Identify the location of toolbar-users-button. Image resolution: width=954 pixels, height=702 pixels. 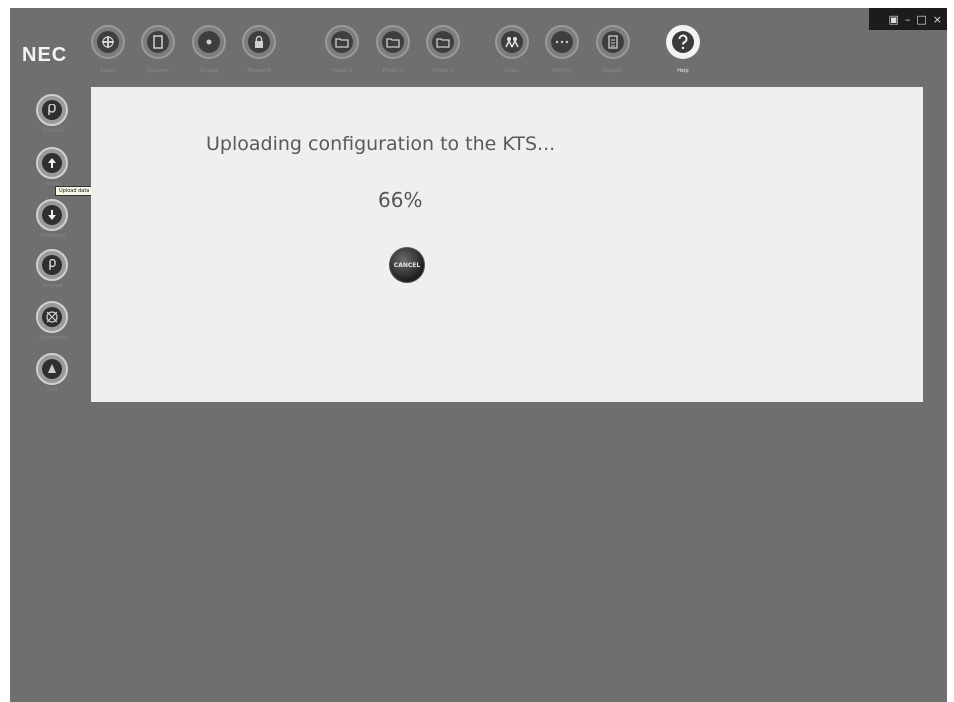
(512, 42).